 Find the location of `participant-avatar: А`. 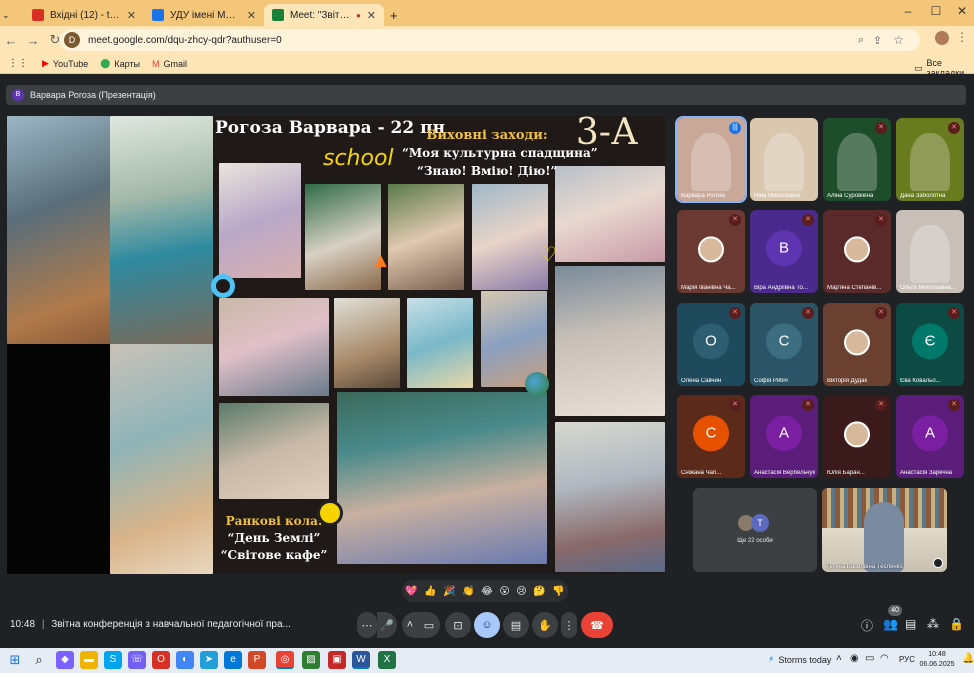

participant-avatar: А is located at coordinates (930, 432).